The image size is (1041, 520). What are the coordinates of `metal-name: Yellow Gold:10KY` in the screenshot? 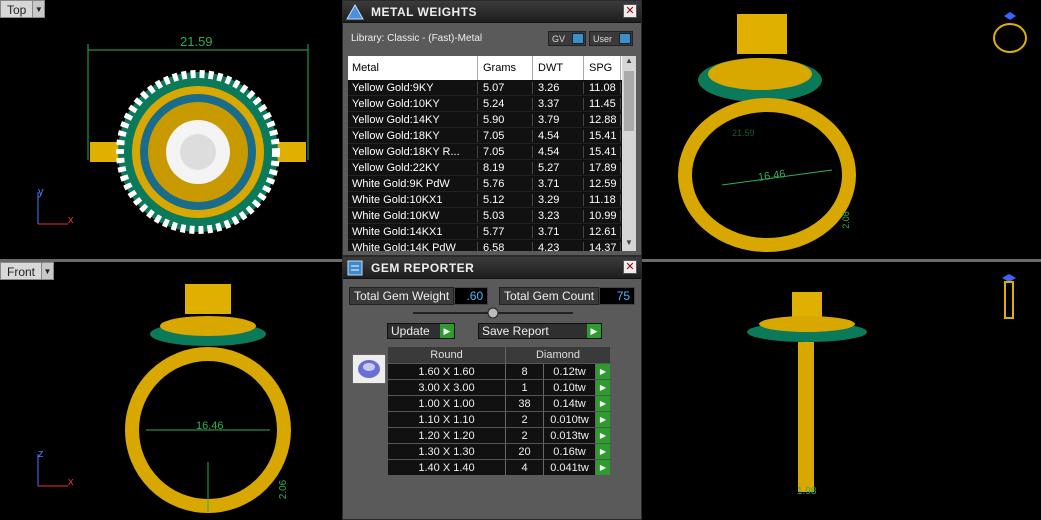 It's located at (413, 103).